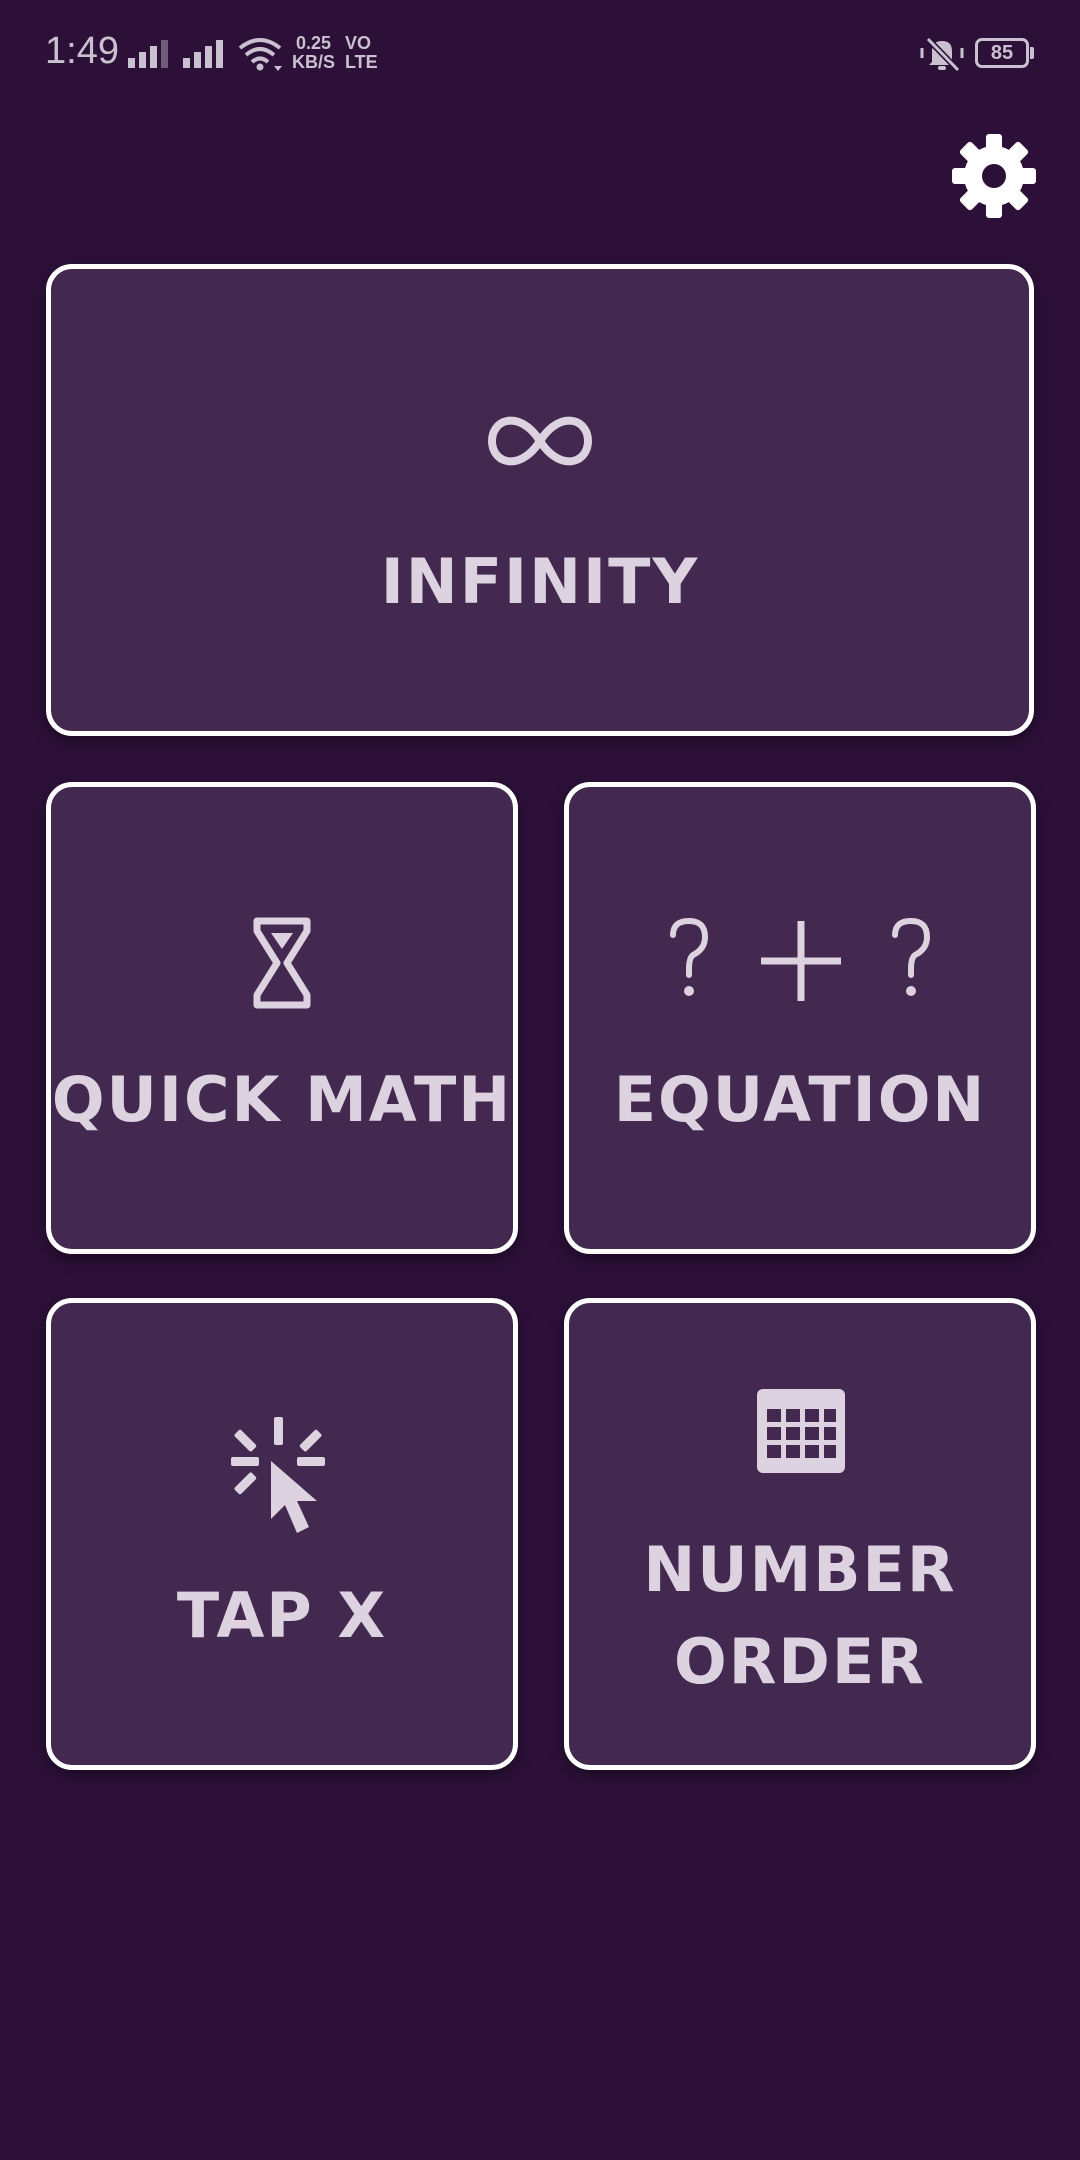  Describe the element at coordinates (942, 54) in the screenshot. I see `mute-icon` at that location.